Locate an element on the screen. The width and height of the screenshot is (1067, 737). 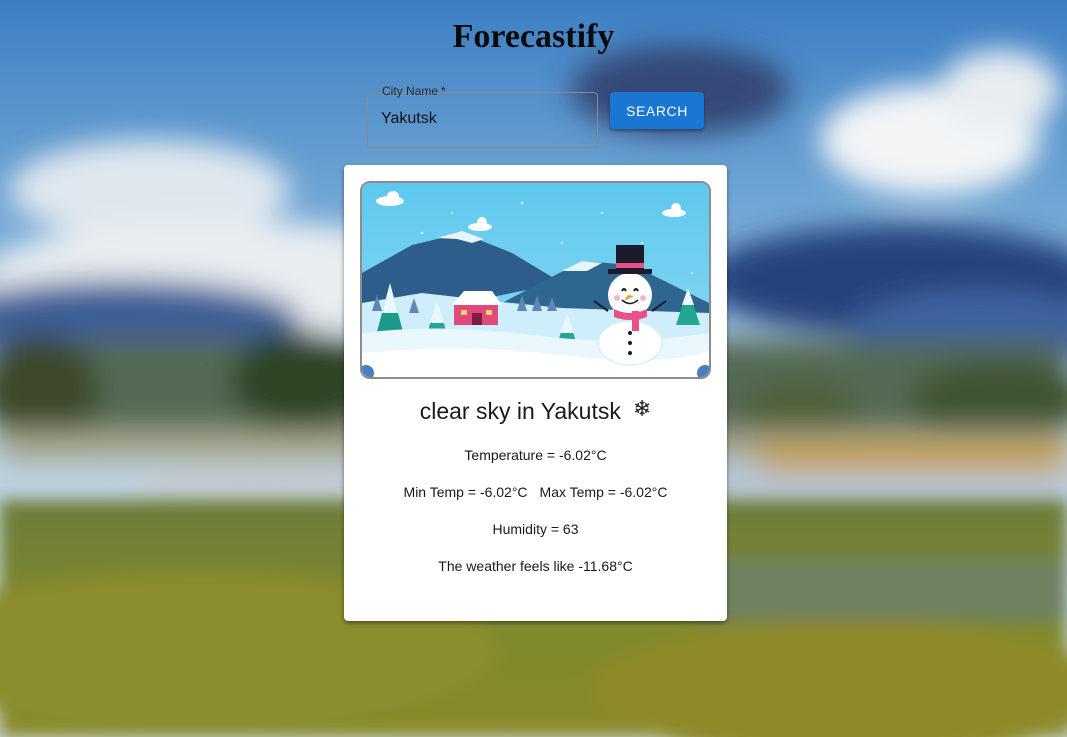
weather-heading: clear sky in Yakutsk ❄ is located at coordinates (535, 410).